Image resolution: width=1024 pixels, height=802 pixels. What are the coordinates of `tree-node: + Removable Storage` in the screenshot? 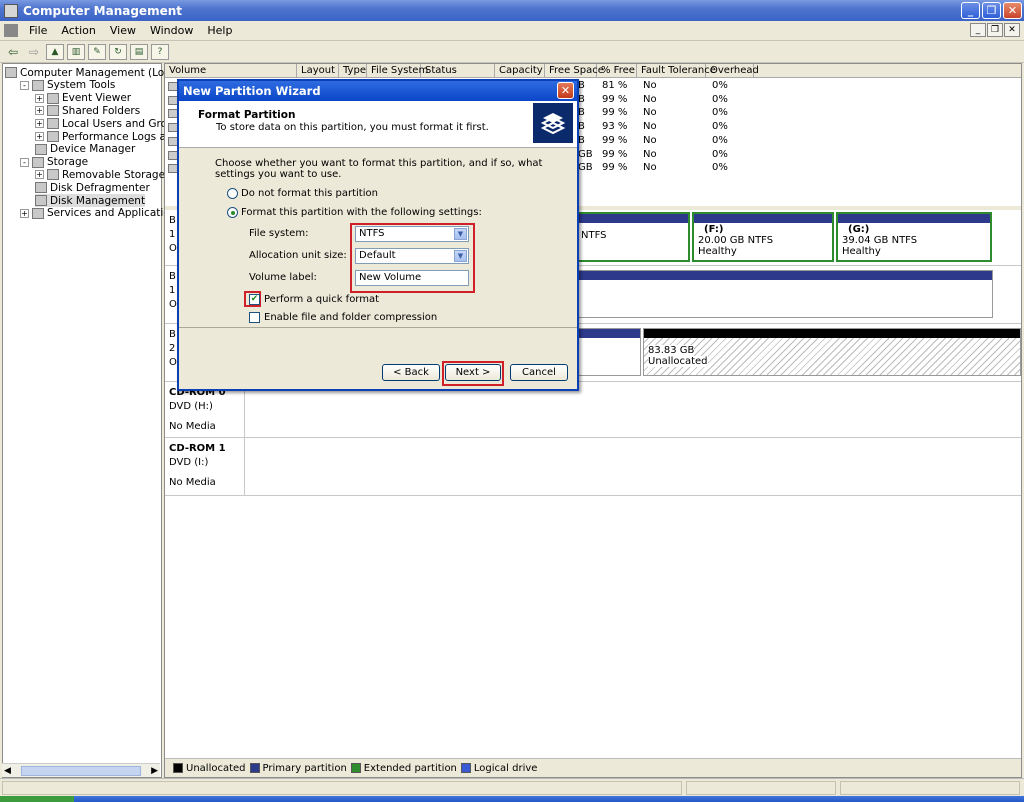 It's located at (100, 174).